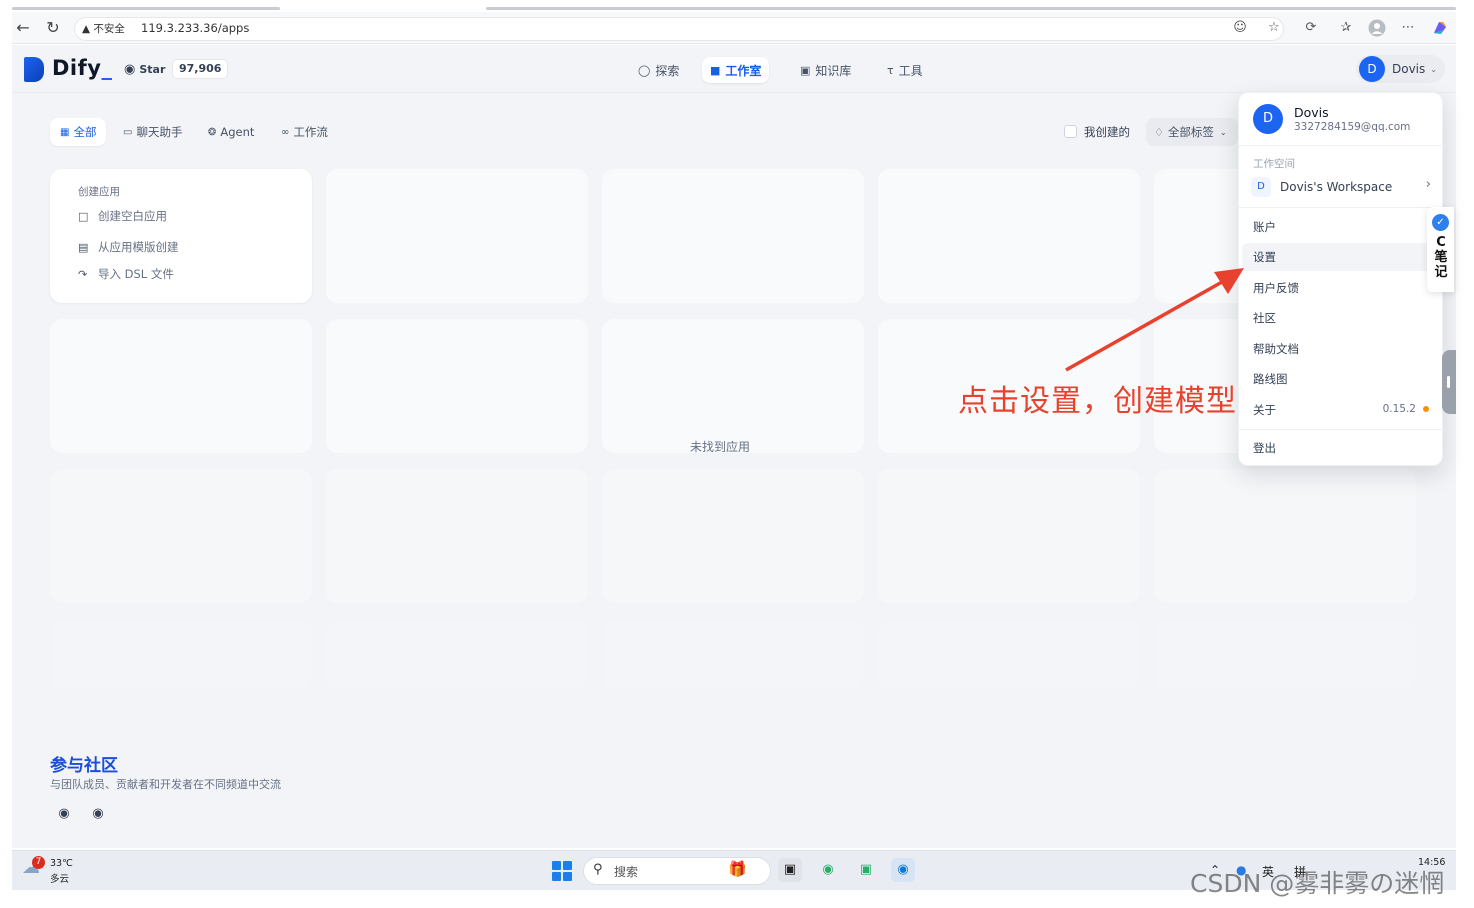 This screenshot has height=908, width=1474. What do you see at coordinates (866, 870) in the screenshot?
I see `remote-desktop-icon: ▣` at bounding box center [866, 870].